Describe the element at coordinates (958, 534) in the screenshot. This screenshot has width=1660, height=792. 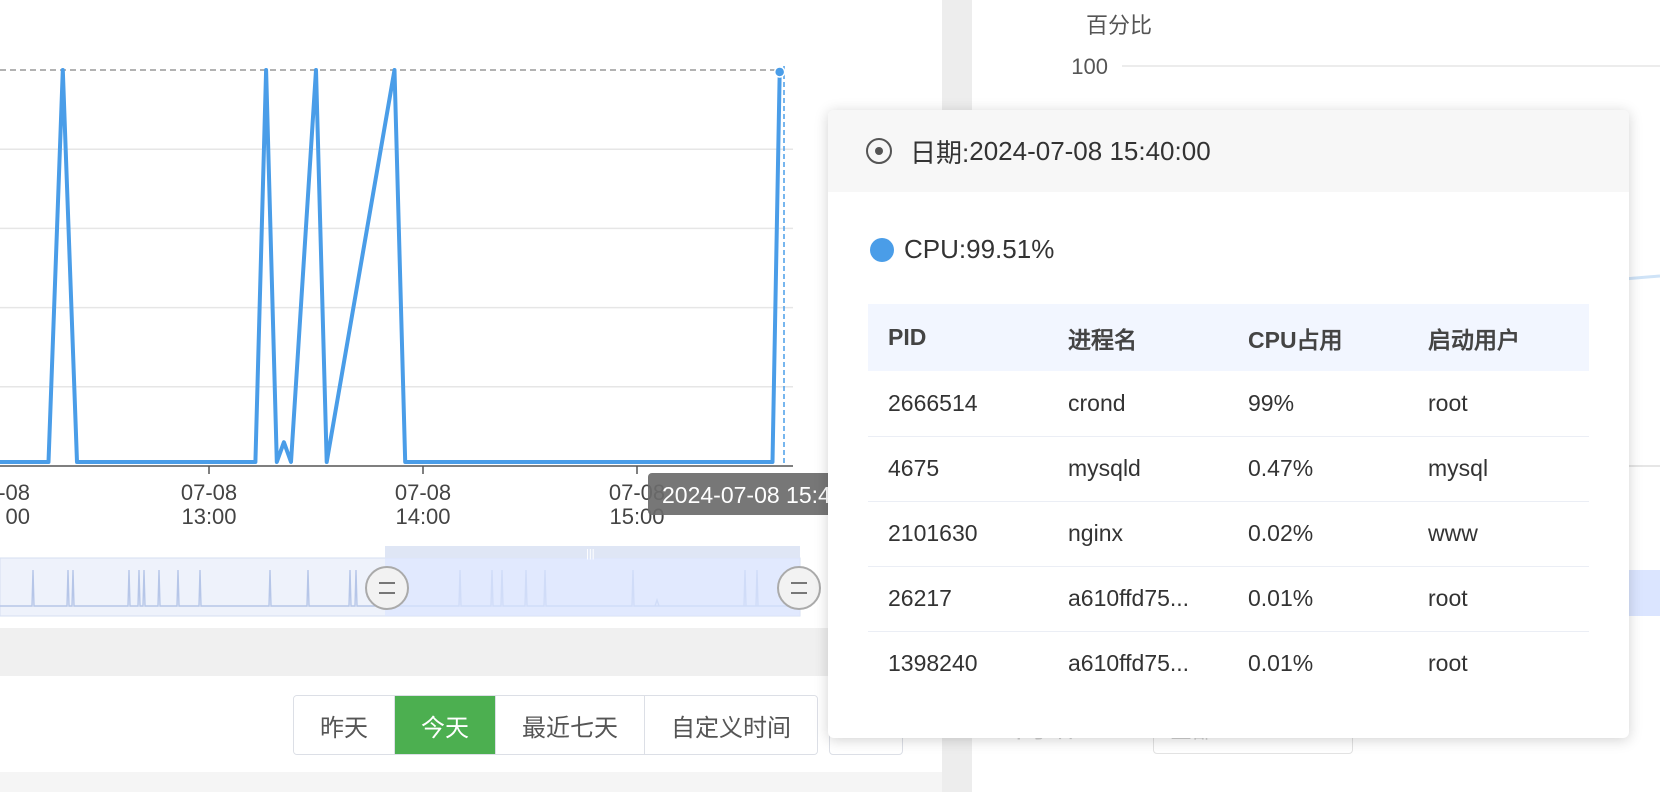
I see `cell-pid: 2101630` at that location.